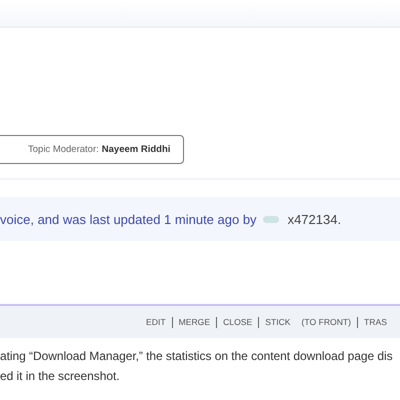 The height and width of the screenshot is (400, 400). I want to click on avatar-icon, so click(270, 219).